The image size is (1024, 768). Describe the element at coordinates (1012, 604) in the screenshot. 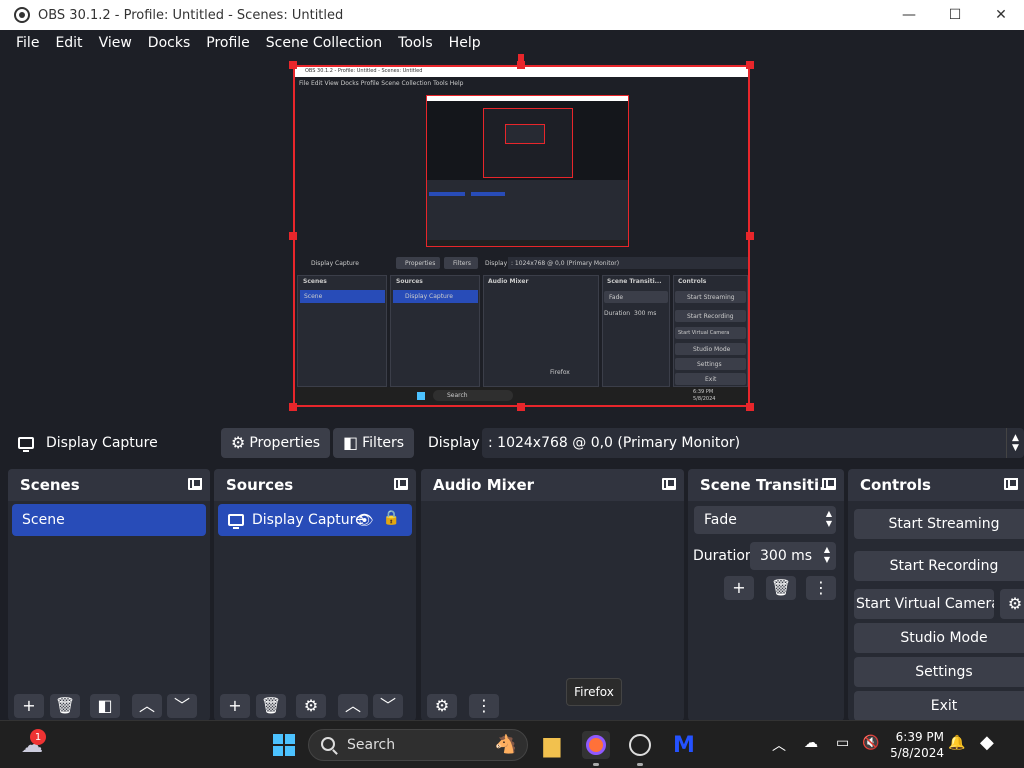

I see `virtual-camera-settings-button: ⚙` at that location.